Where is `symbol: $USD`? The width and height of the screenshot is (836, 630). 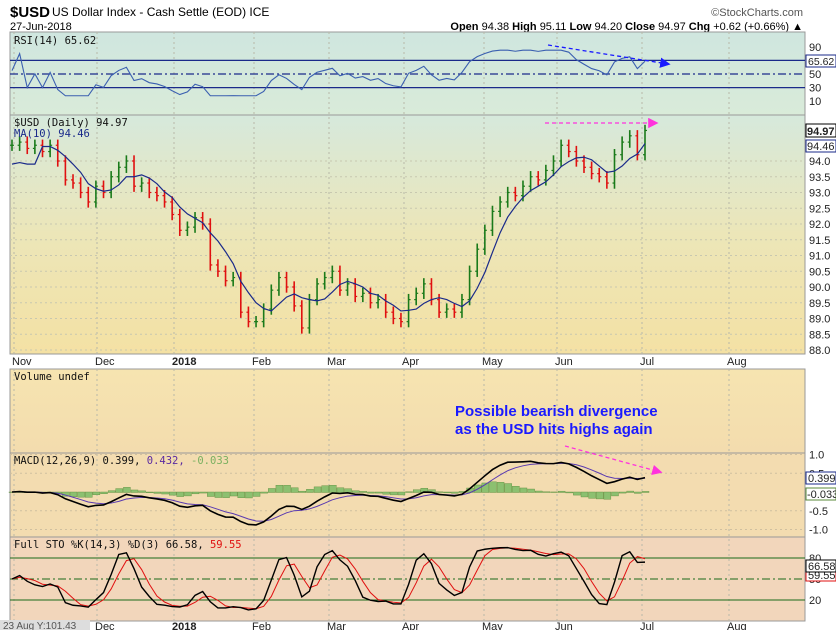 symbol: $USD is located at coordinates (30, 12).